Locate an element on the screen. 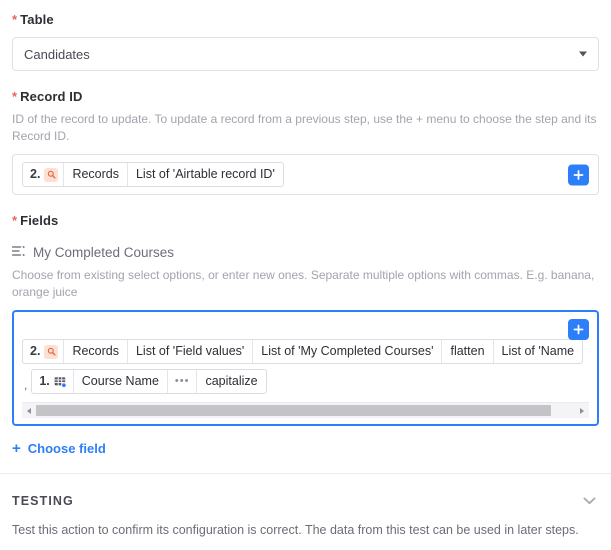 The width and height of the screenshot is (611, 550). scrollbar-thumb is located at coordinates (293, 410).